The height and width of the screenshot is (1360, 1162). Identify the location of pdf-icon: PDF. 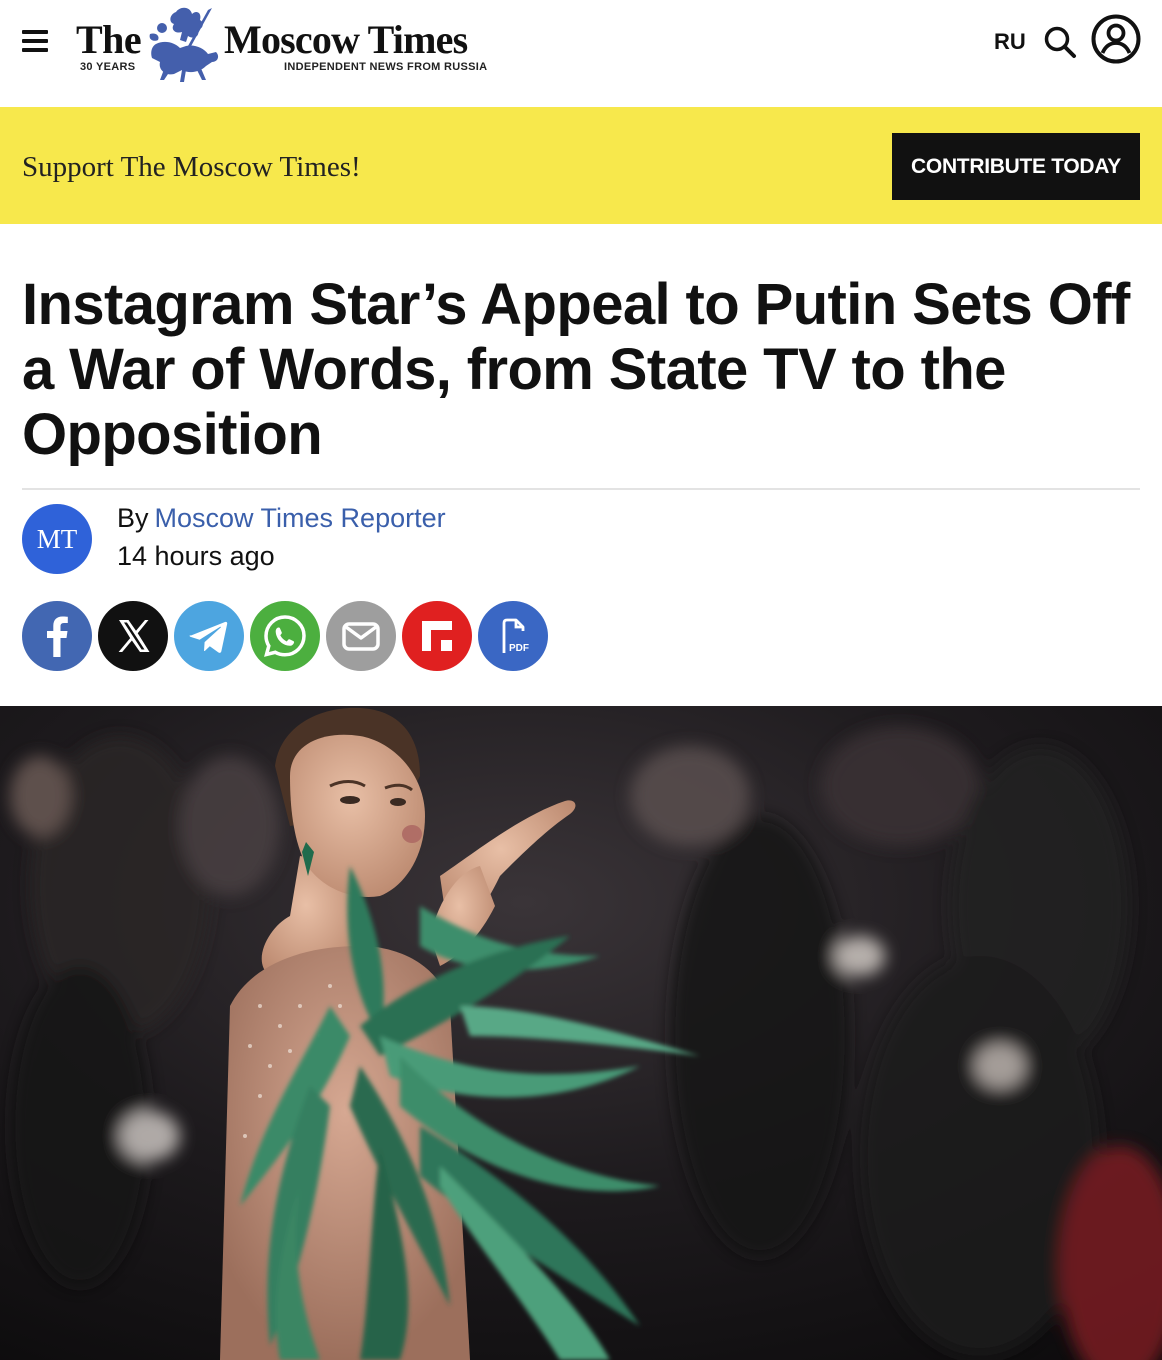
(515, 636).